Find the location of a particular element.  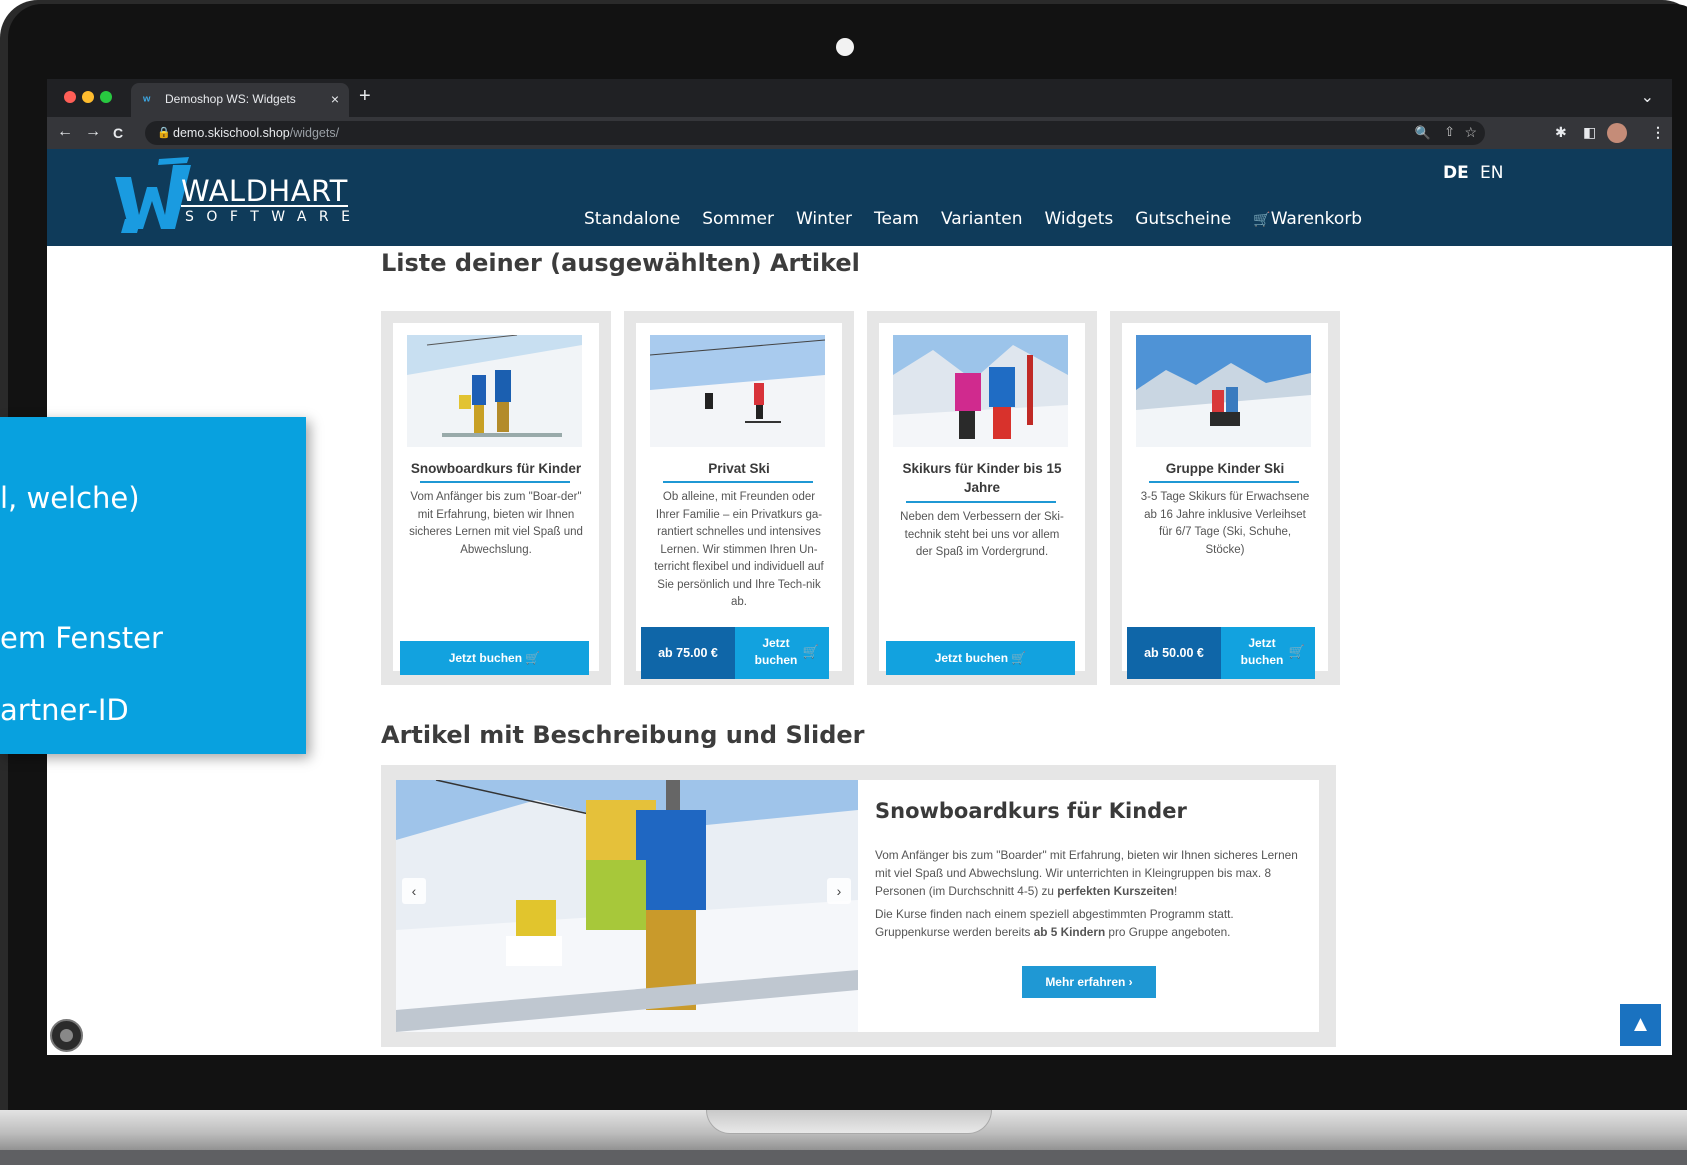

favicon-icon: ʷ is located at coordinates (147, 100).